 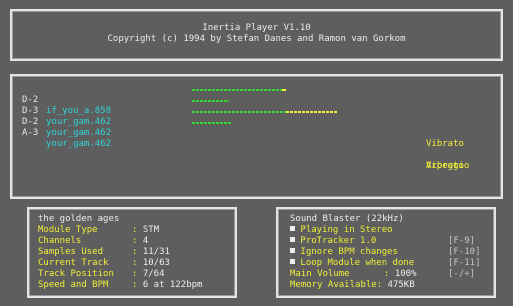 I want to click on speed-row: Speed and BPM, so click(x=73, y=285).